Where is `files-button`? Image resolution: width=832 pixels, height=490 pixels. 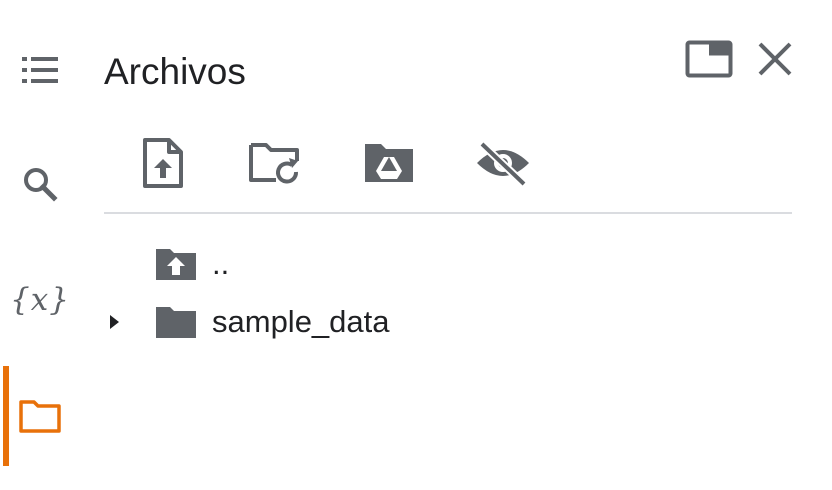
files-button is located at coordinates (40, 416).